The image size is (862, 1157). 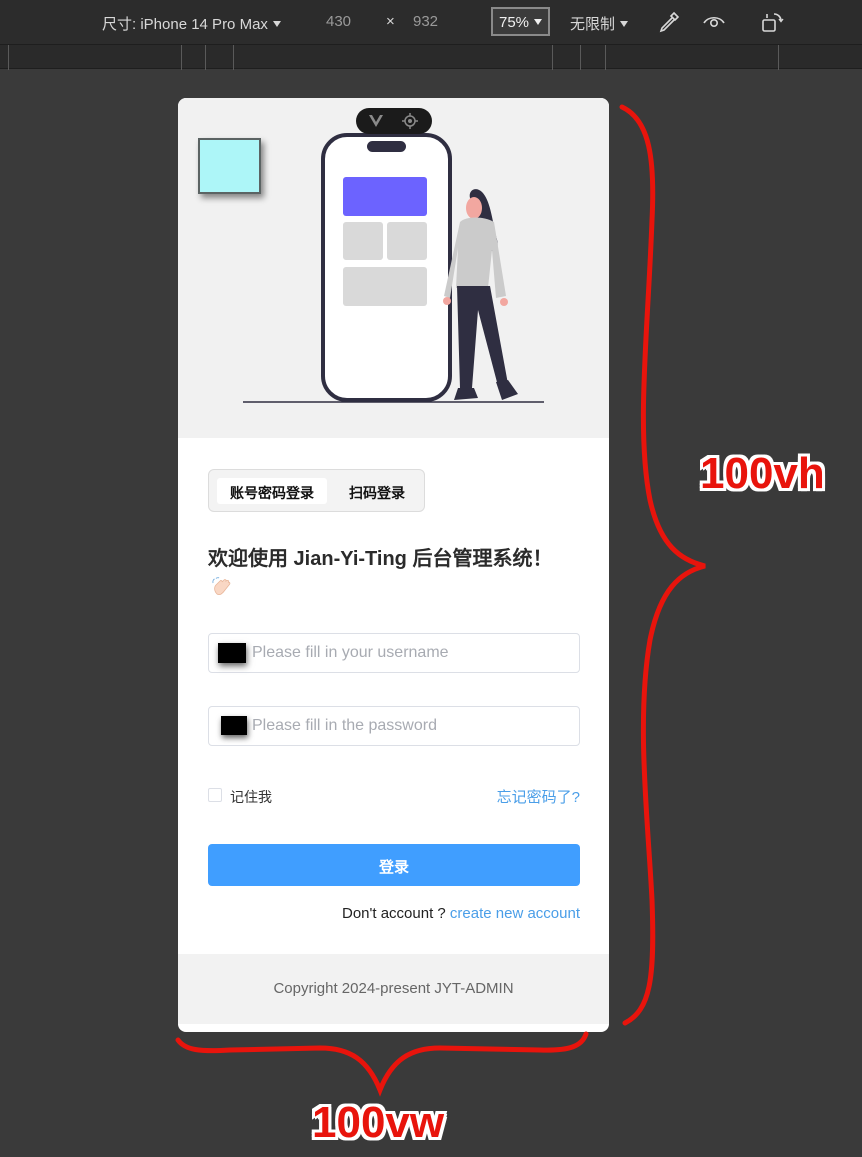 What do you see at coordinates (378, 1122) in the screenshot?
I see `width-annotation: 100vw` at bounding box center [378, 1122].